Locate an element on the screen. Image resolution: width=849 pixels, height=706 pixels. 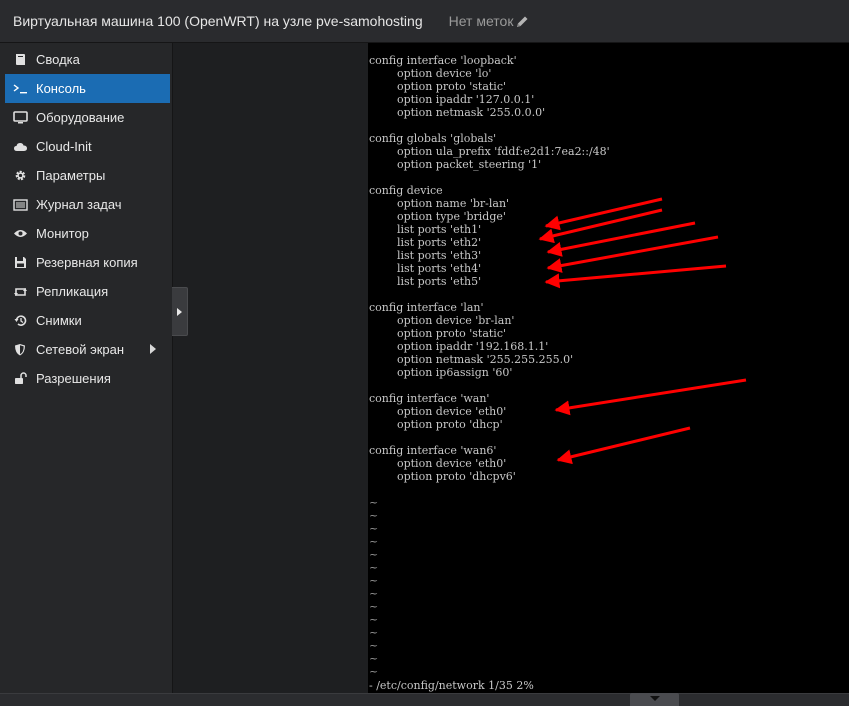
sidebar-item-cloud-init: Cloud-Init is located at coordinates (87, 146).